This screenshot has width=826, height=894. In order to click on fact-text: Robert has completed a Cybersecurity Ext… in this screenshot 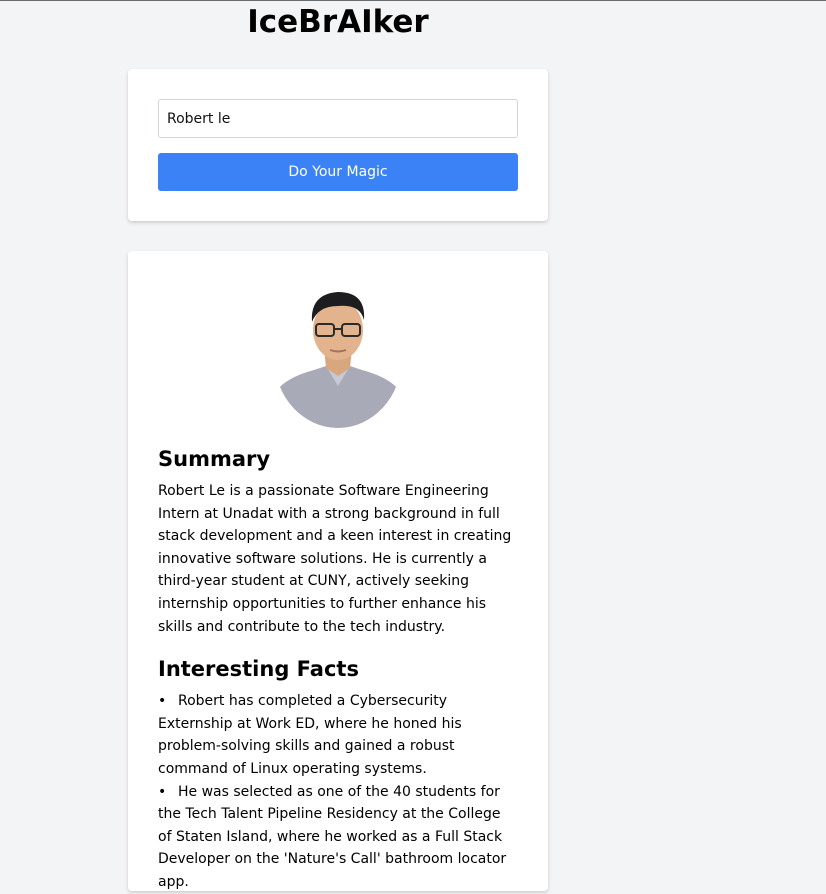, I will do `click(310, 735)`.